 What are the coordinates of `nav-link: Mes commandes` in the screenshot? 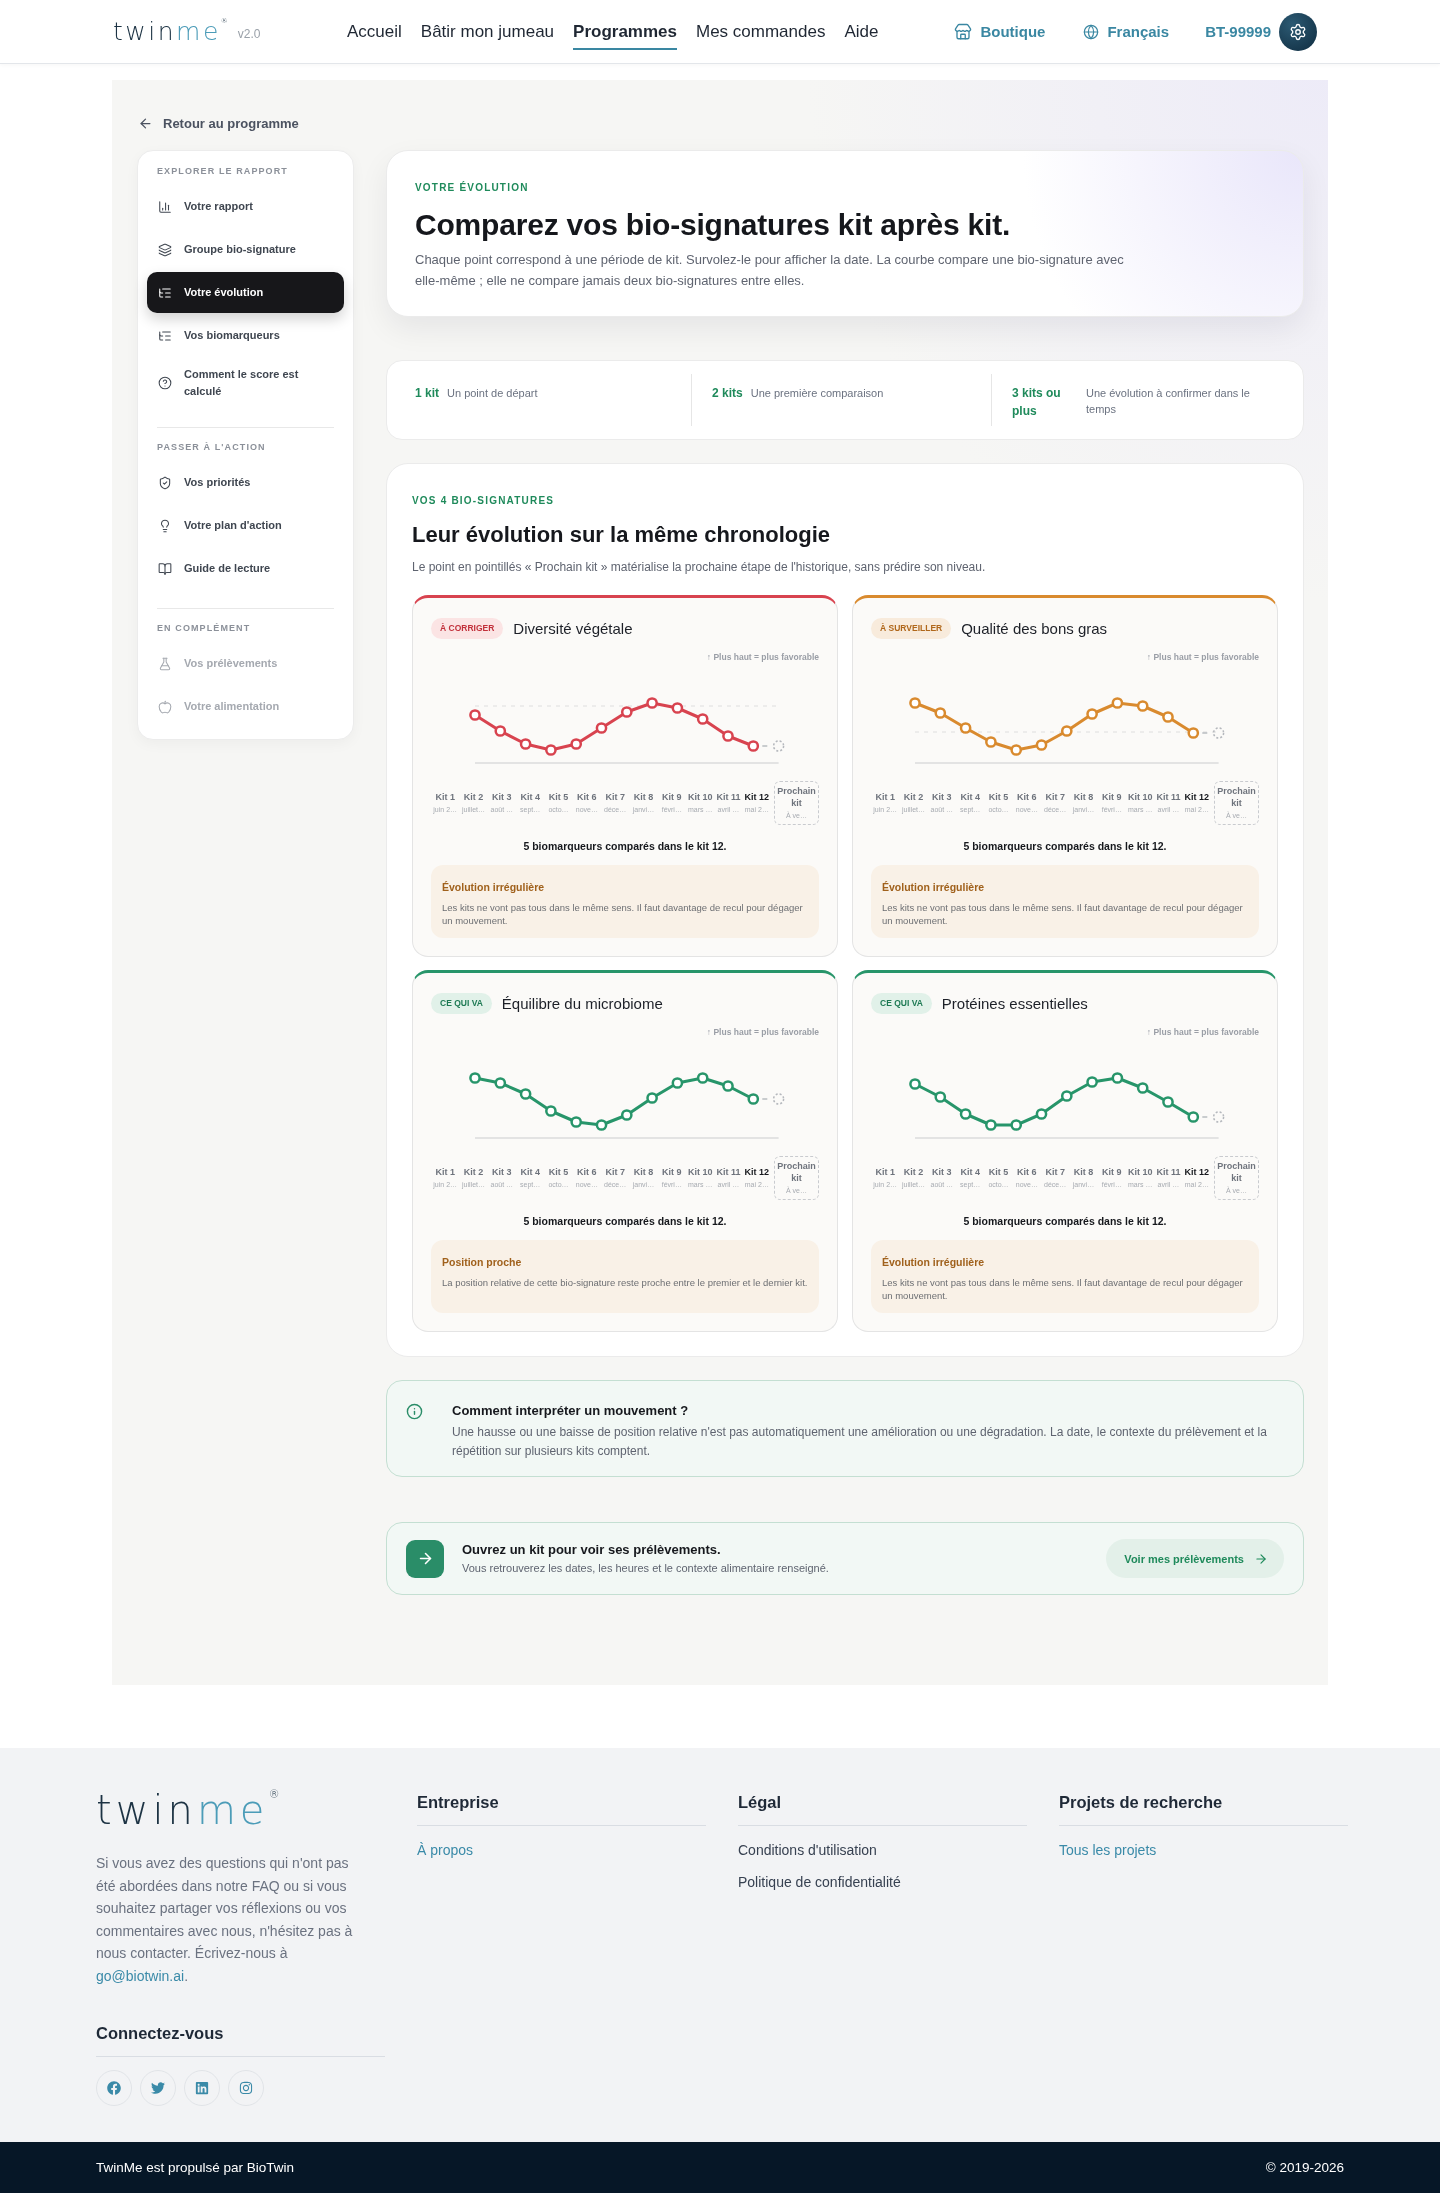 It's located at (761, 31).